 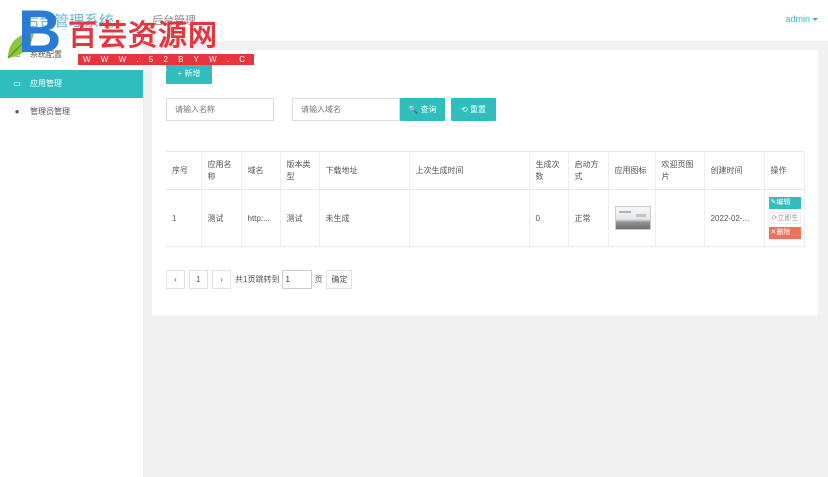 What do you see at coordinates (346, 109) in the screenshot?
I see `domain-search-input` at bounding box center [346, 109].